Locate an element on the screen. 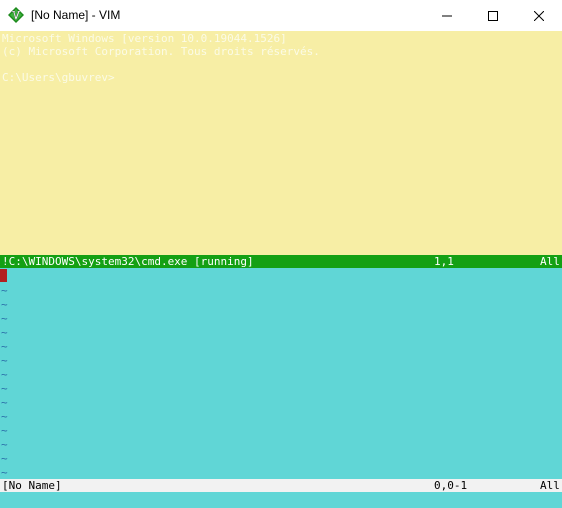 The width and height of the screenshot is (562, 508). close-icon is located at coordinates (539, 15).